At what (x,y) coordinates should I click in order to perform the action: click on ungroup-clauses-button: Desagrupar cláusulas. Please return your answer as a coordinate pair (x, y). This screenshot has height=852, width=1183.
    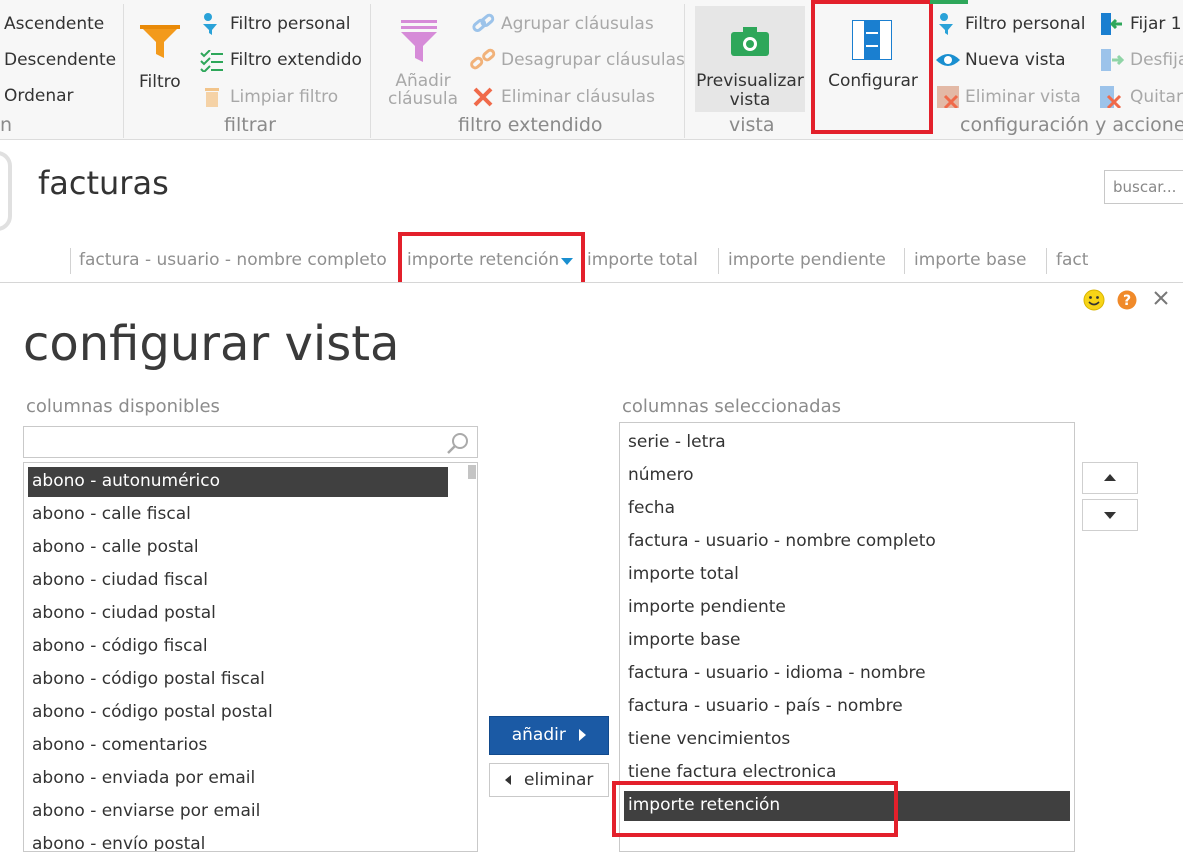
    Looking at the image, I should click on (593, 60).